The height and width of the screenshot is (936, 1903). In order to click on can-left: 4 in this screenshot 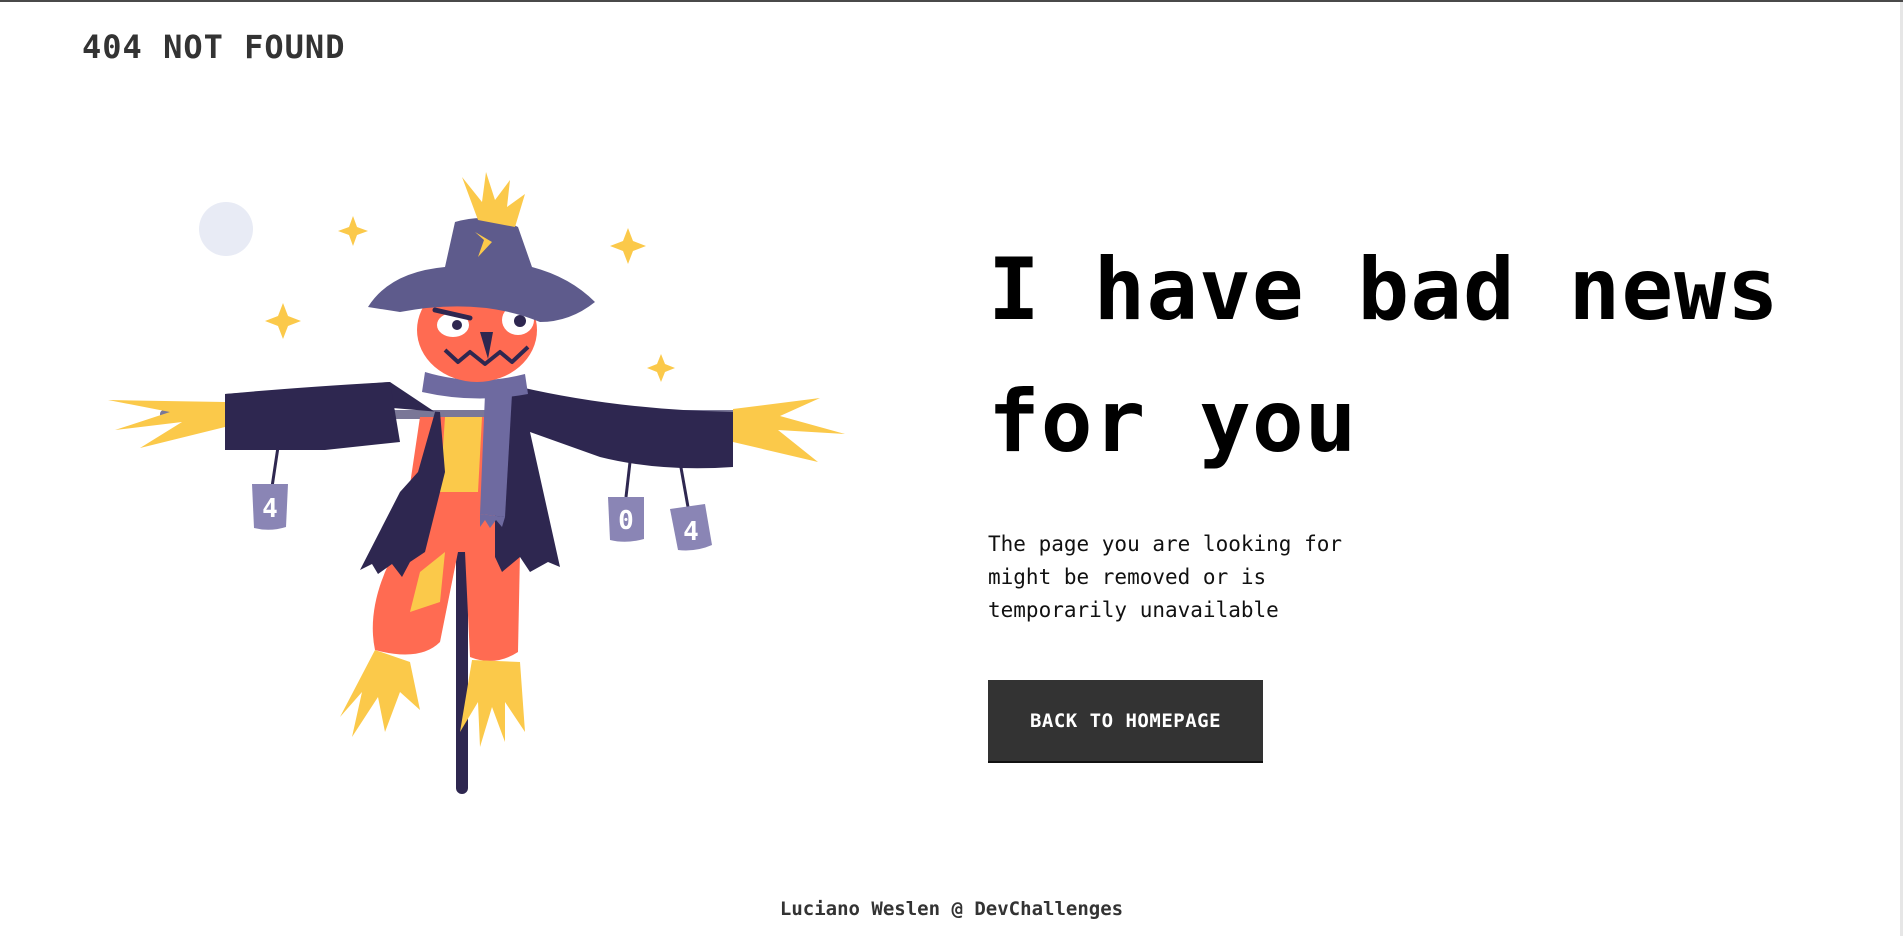, I will do `click(270, 488)`.